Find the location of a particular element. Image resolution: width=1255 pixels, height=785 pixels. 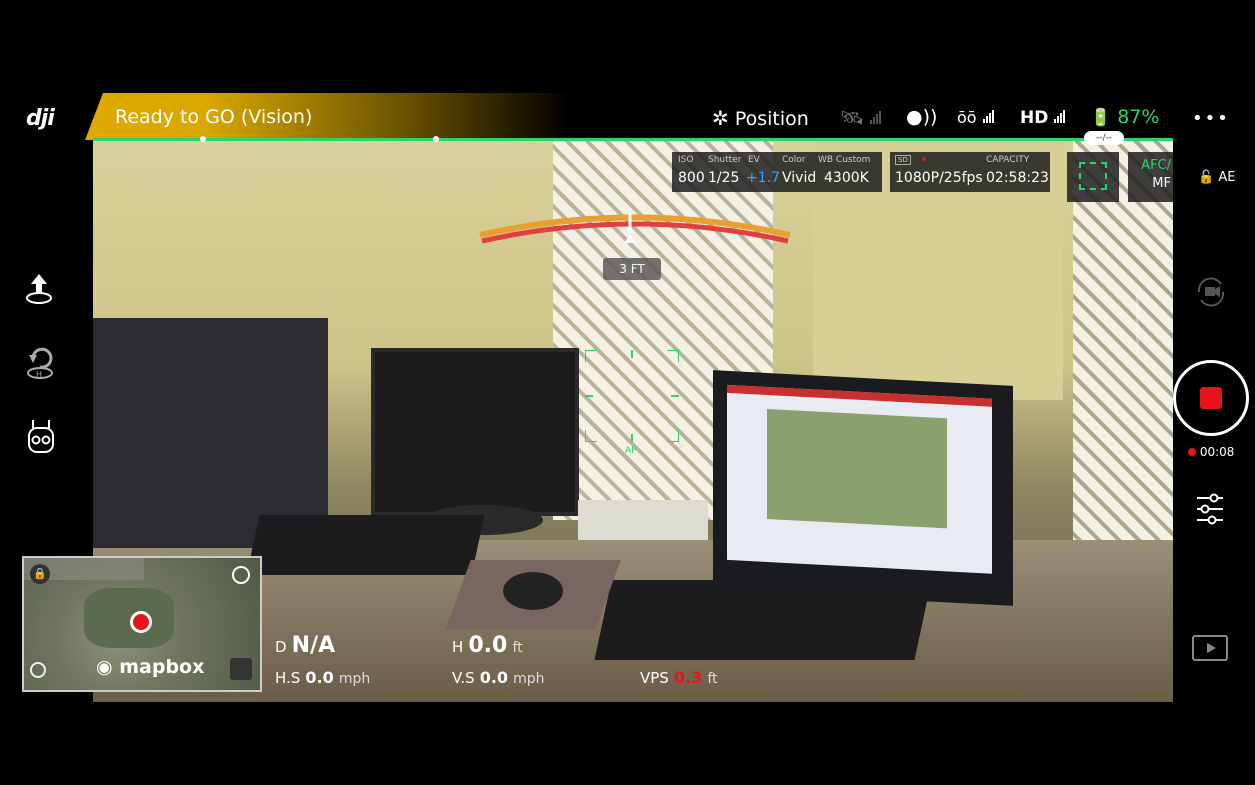

h-value: 0.0 is located at coordinates (488, 645).